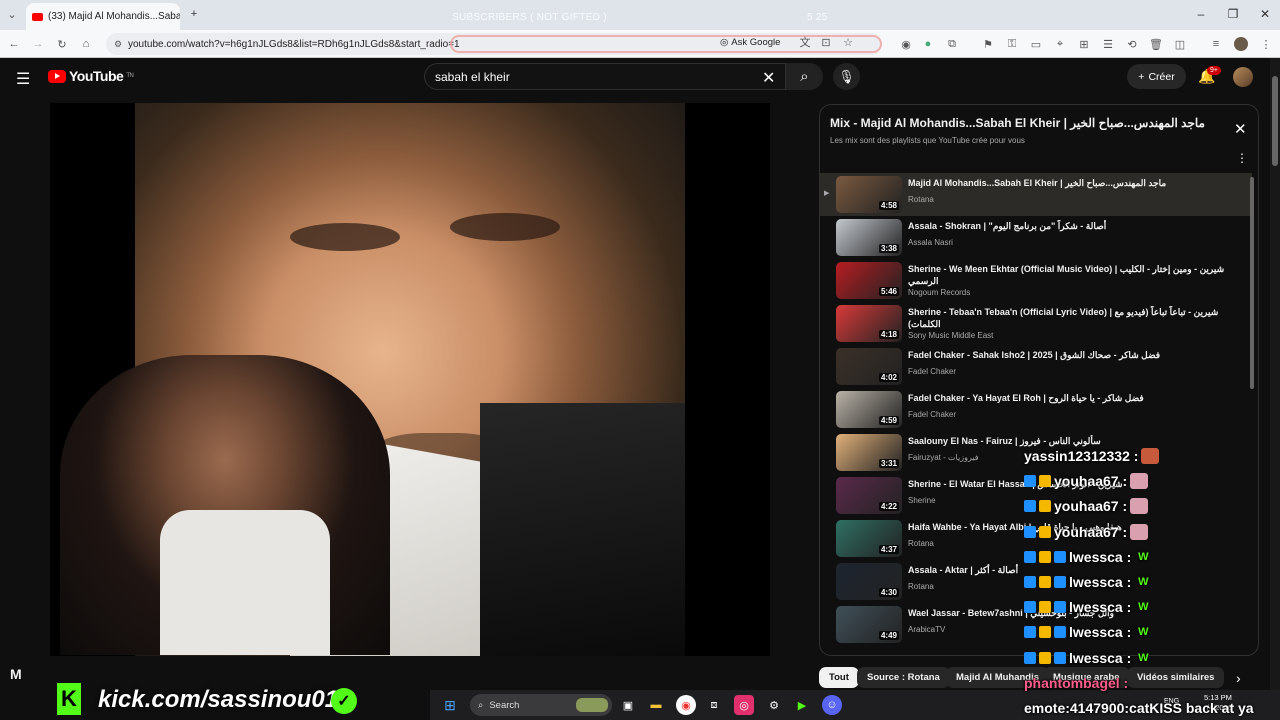 The width and height of the screenshot is (1280, 720). I want to click on youtube-logo: YouTube TN, so click(91, 76).